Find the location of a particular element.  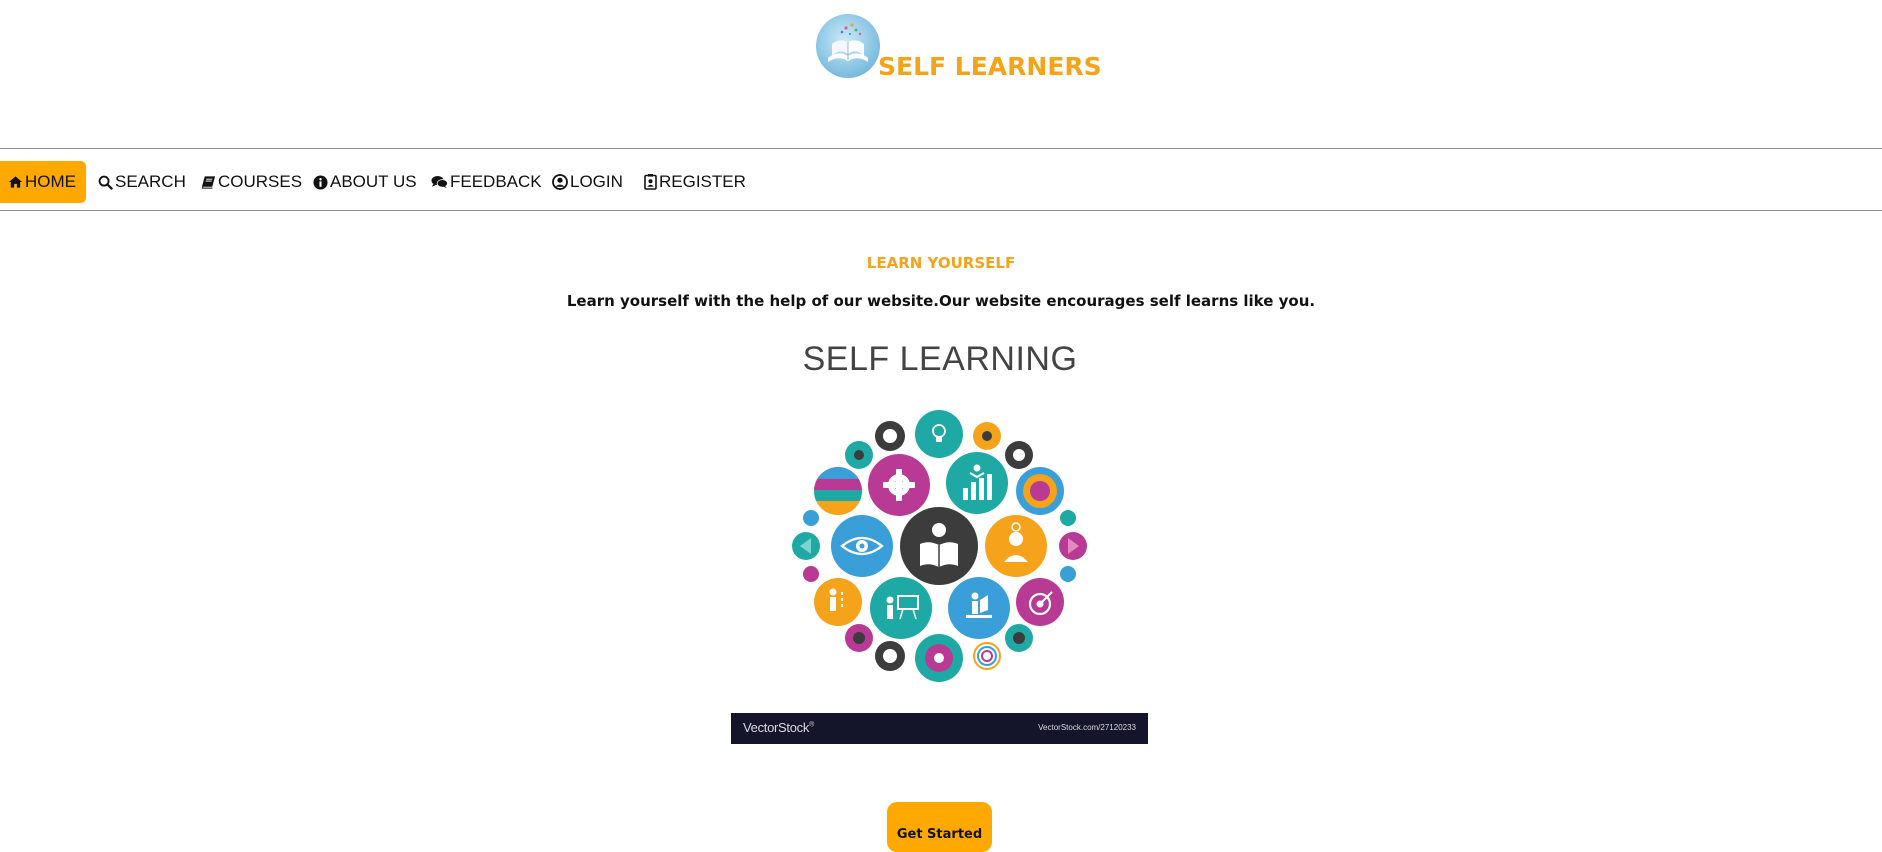

nav-item-feedback: FEEDBACK is located at coordinates (486, 182).